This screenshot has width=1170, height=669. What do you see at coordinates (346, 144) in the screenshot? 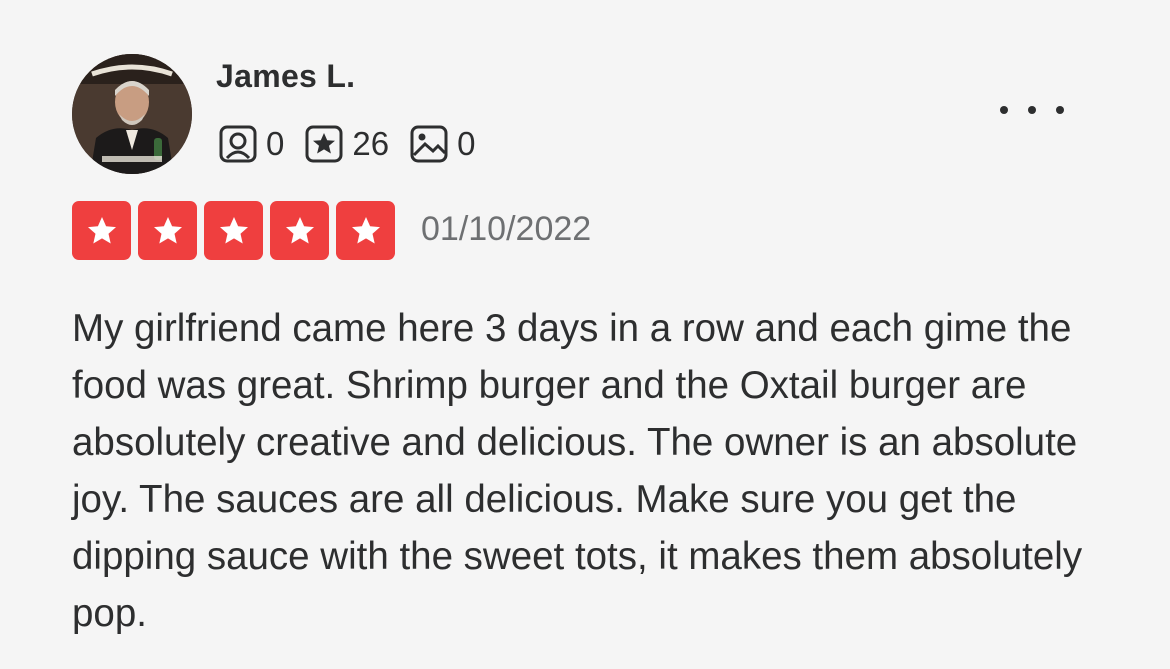
I see `reviews-stat: 26` at bounding box center [346, 144].